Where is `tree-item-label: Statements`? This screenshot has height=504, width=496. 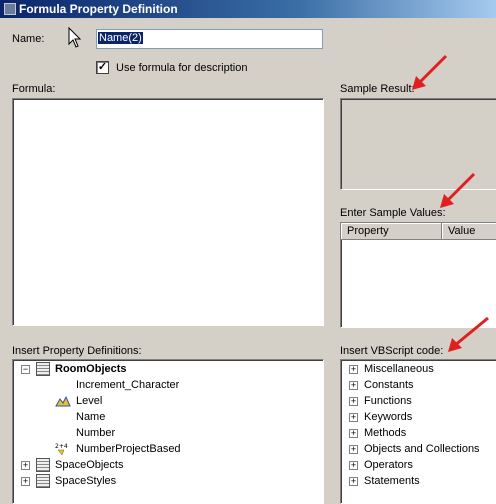
tree-item-label: Statements is located at coordinates (392, 481).